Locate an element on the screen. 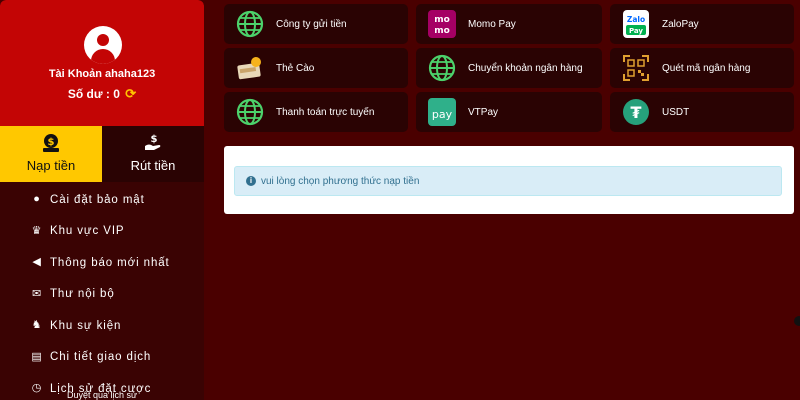  bottom-tooltip: Duyệt qua lịch sử is located at coordinates (102, 395).